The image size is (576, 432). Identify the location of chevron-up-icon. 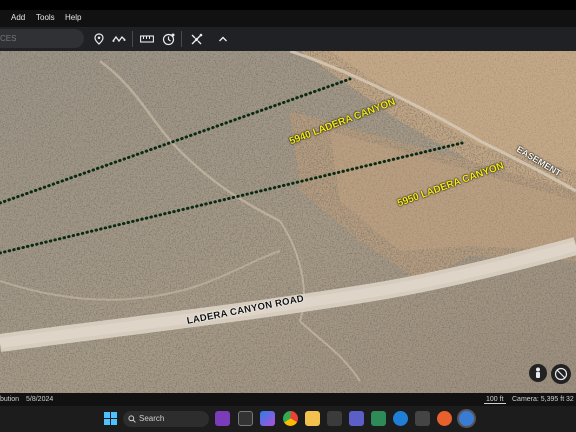
(223, 39).